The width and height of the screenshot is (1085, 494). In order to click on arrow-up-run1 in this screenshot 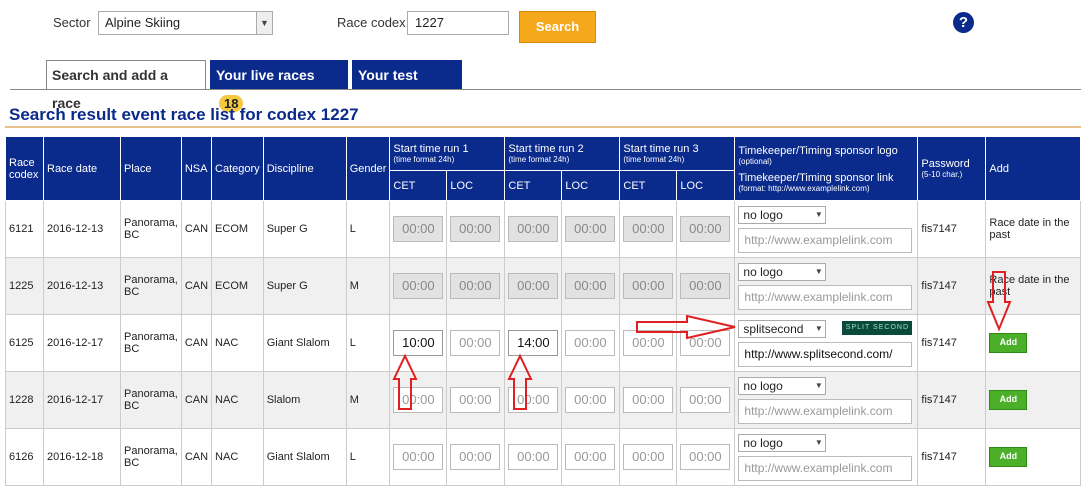, I will do `click(405, 381)`.